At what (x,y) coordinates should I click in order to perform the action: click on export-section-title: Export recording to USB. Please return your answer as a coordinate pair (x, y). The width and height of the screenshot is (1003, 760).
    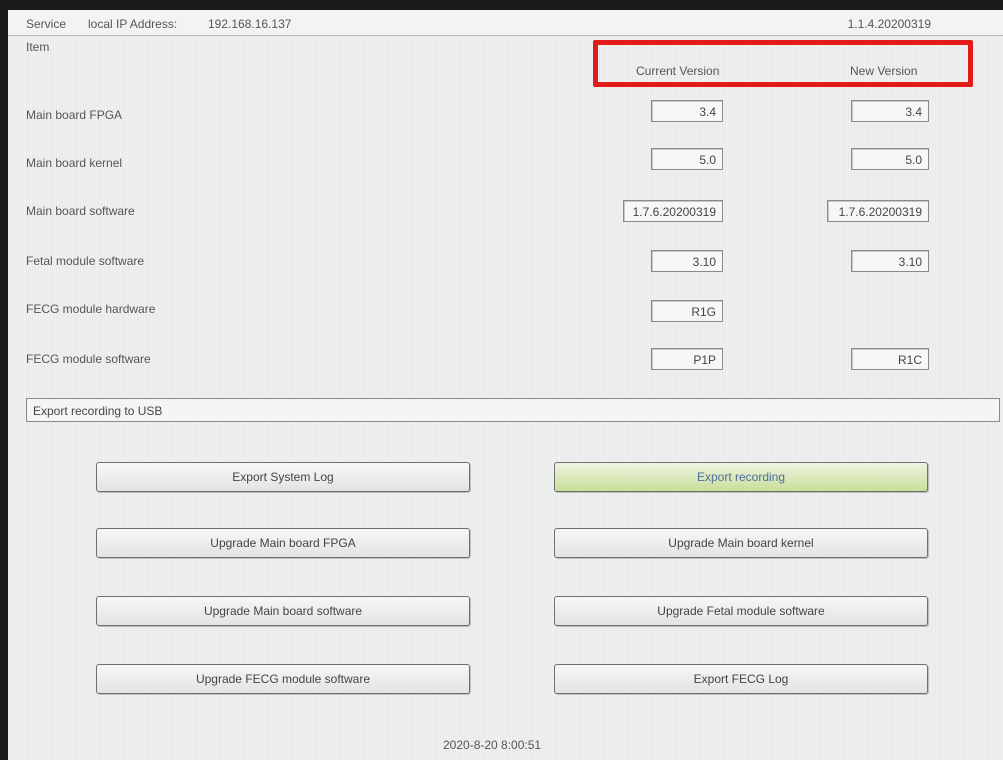
    Looking at the image, I should click on (513, 410).